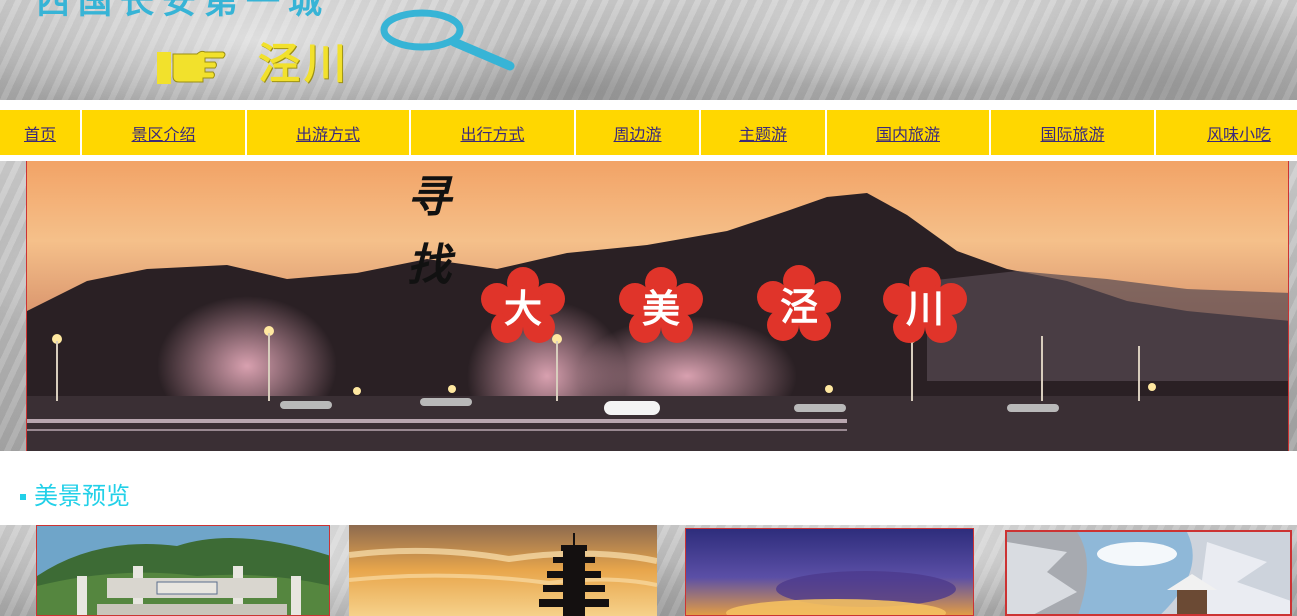 This screenshot has width=1297, height=616. I want to click on gallery-thumb-arch, so click(183, 570).